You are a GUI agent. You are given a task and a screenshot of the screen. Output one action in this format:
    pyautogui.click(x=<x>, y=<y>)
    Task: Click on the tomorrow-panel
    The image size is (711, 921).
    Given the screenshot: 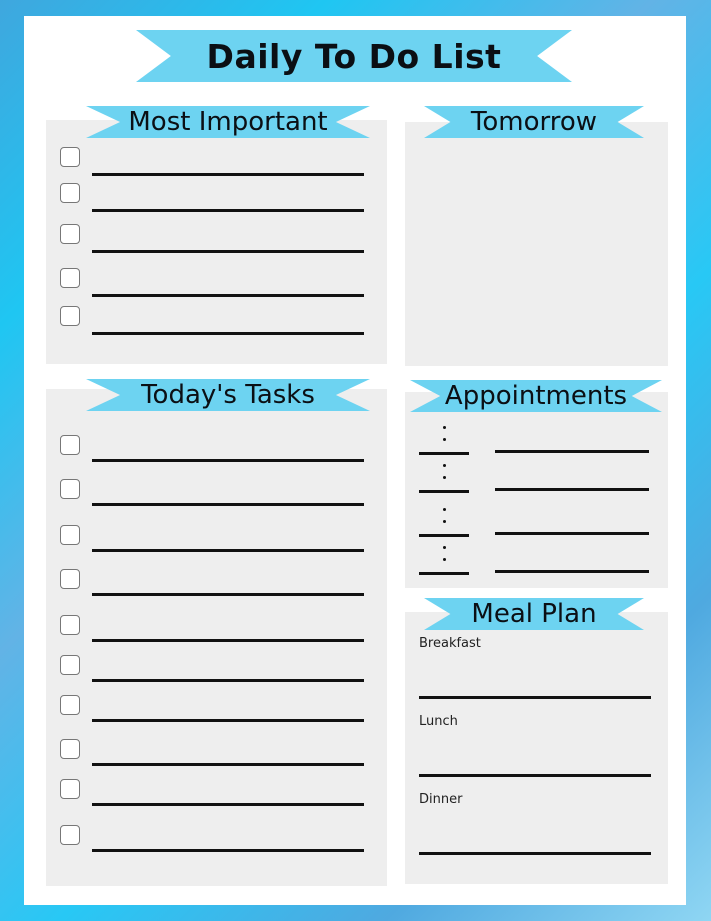 What is the action you would take?
    pyautogui.click(x=536, y=244)
    